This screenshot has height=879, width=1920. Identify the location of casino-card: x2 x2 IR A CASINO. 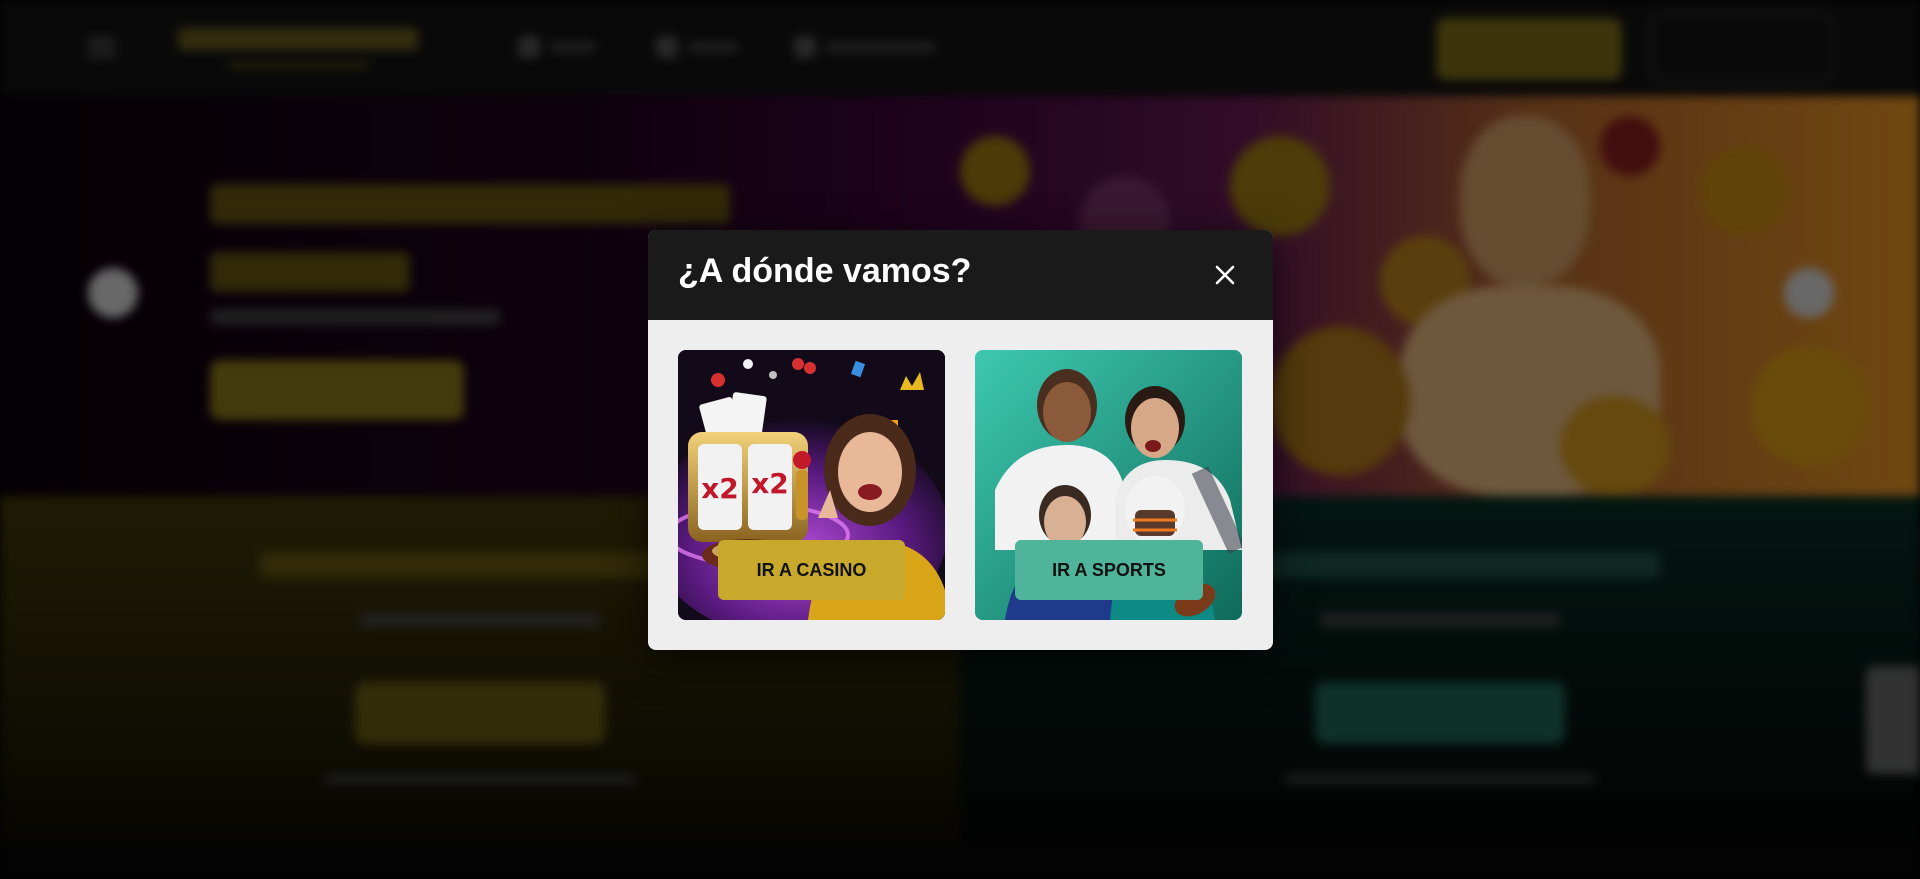
(811, 485).